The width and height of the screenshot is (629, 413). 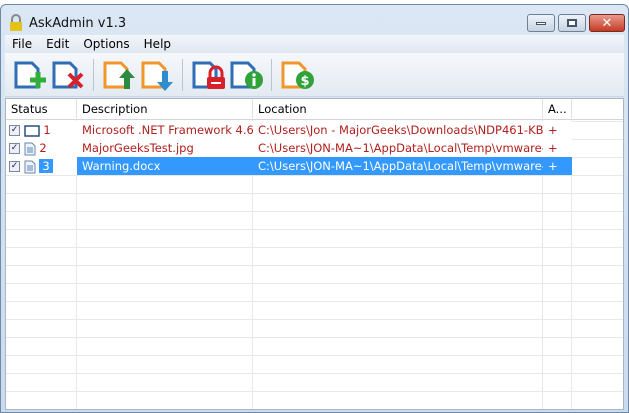 I want to click on minimize-button, so click(x=541, y=23).